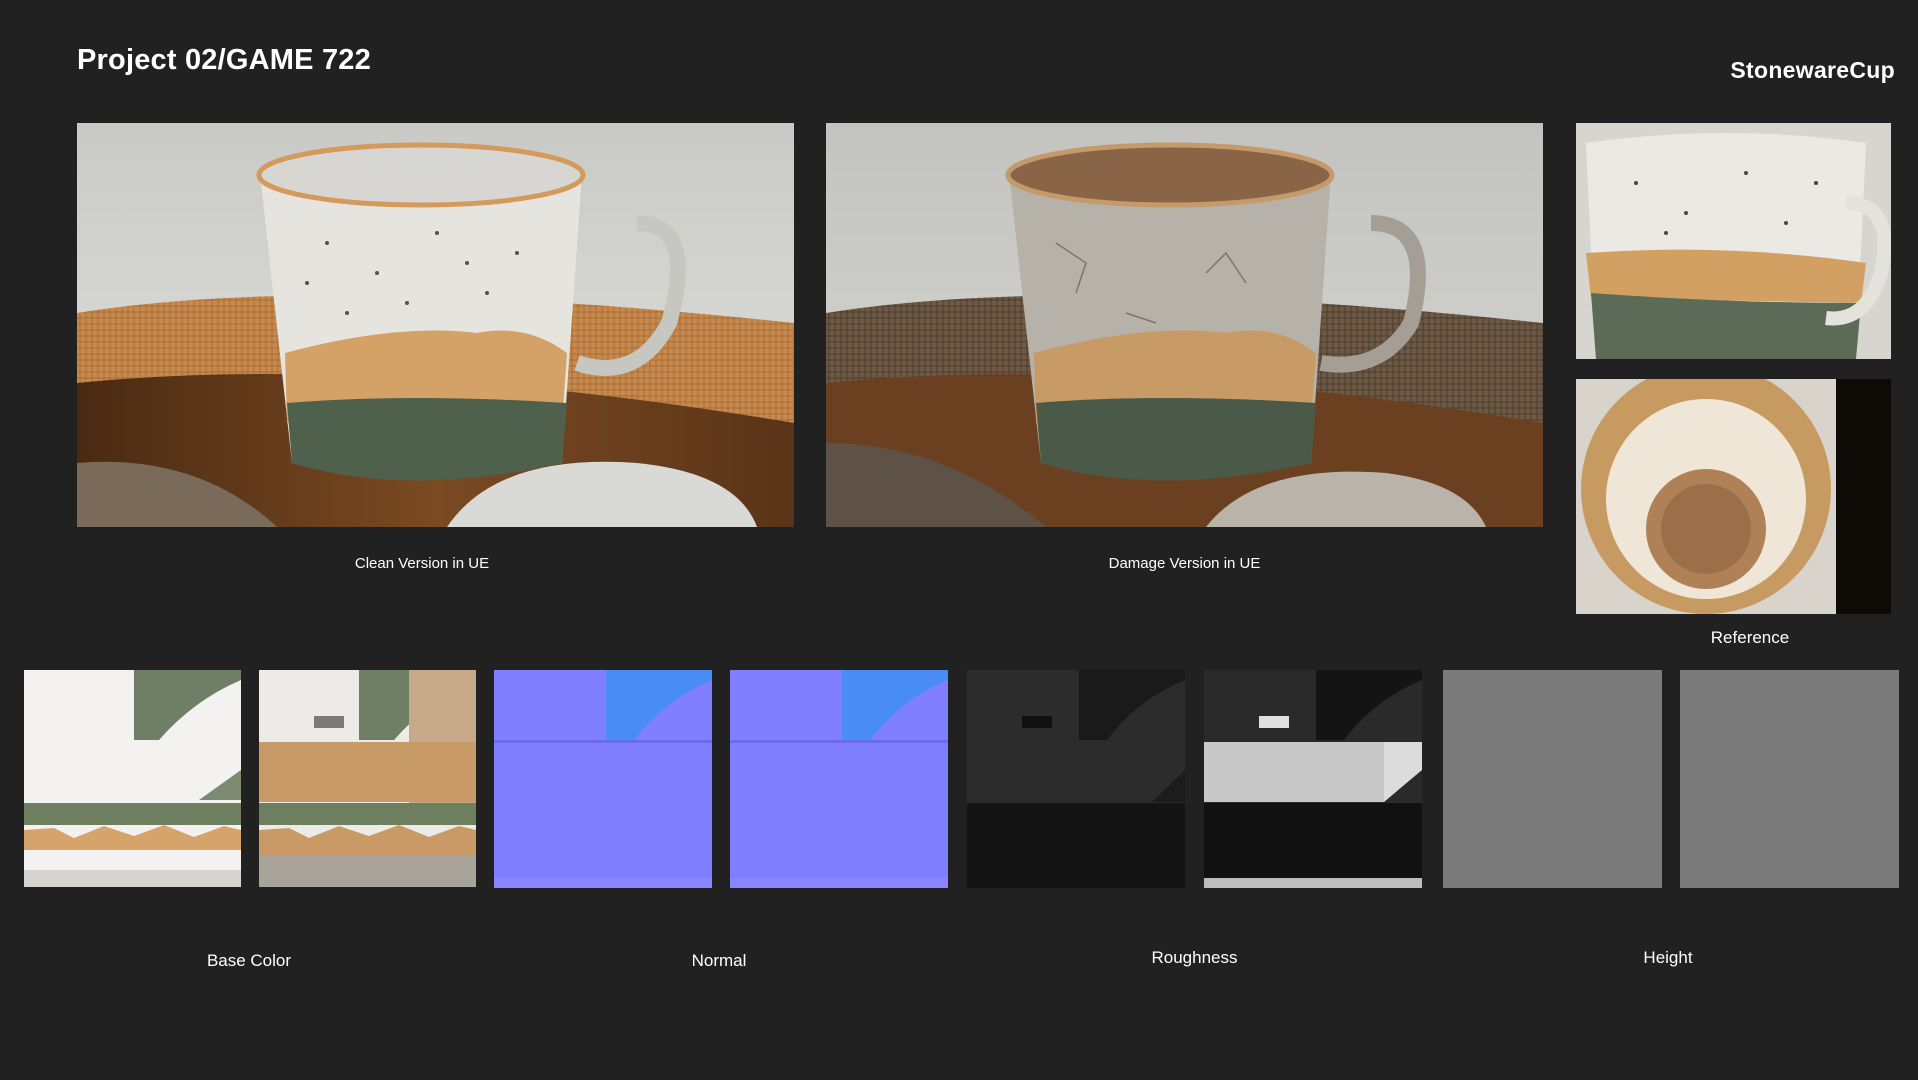 The image size is (1918, 1080). Describe the element at coordinates (1789, 779) in the screenshot. I see `height-map-damage` at that location.